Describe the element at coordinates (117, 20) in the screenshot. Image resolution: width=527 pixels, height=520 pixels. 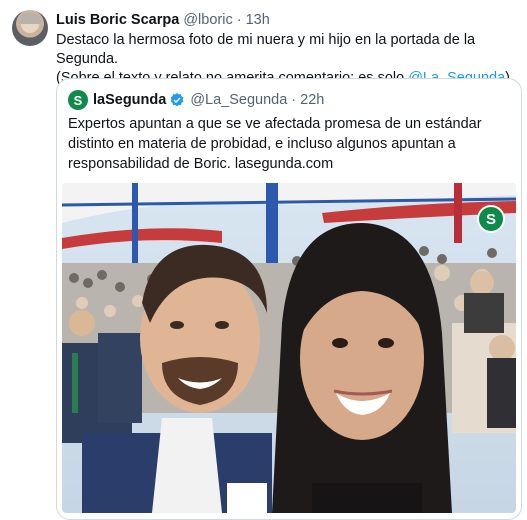
I see `author-name: Luis Boric Scarpa` at that location.